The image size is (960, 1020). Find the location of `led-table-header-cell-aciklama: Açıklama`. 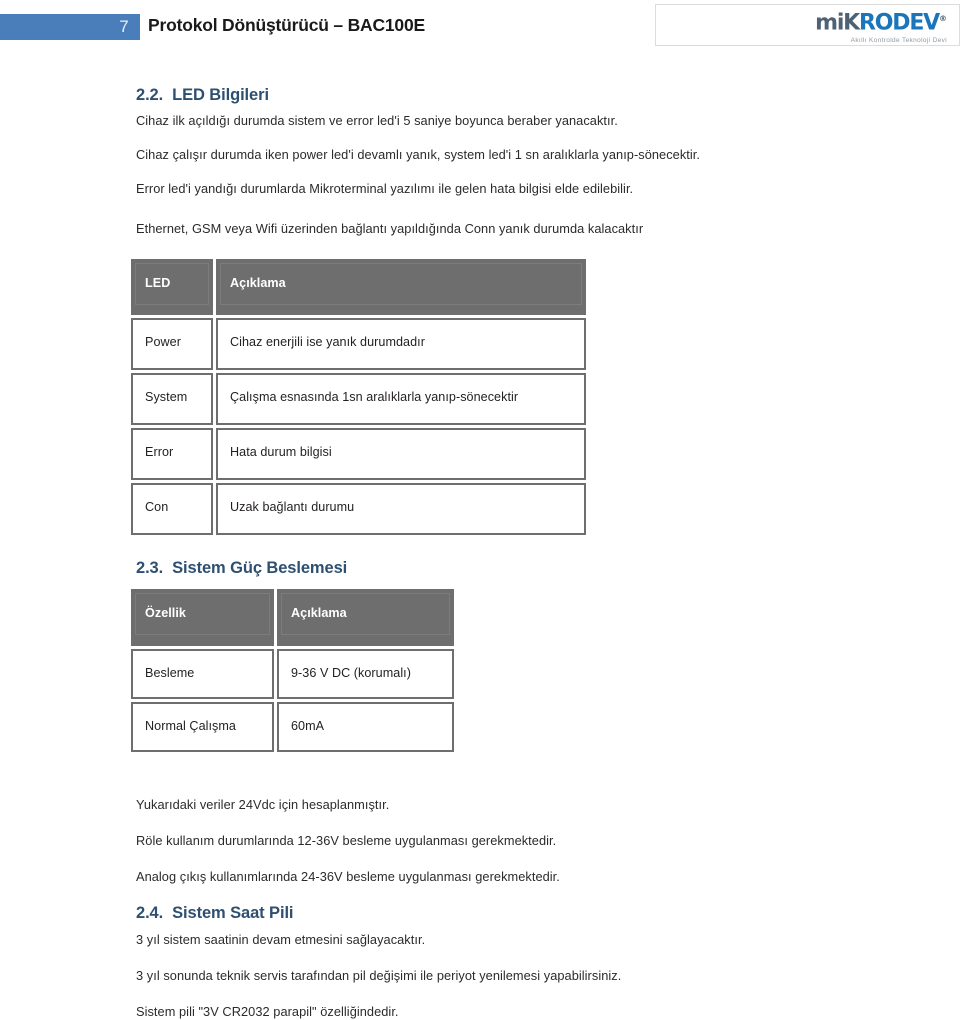

led-table-header-cell-aciklama: Açıklama is located at coordinates (401, 287).